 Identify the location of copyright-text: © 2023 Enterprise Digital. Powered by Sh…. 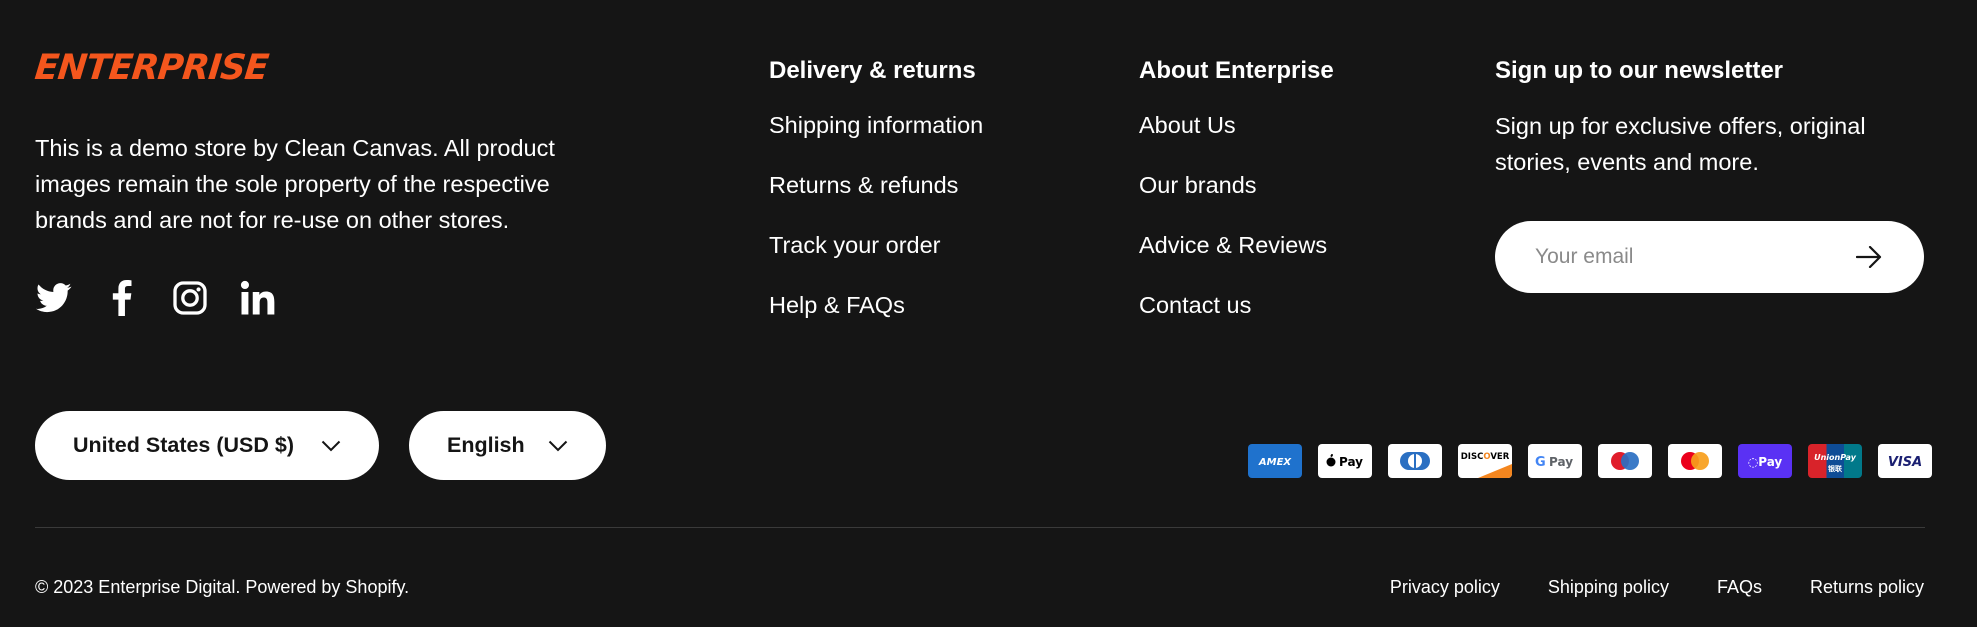
(222, 587).